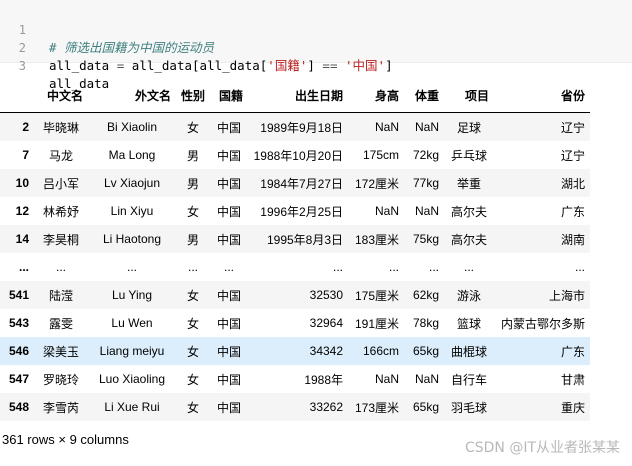 This screenshot has width=632, height=466. What do you see at coordinates (132, 407) in the screenshot?
I see `cell-foreign-name: Li Xue Rui` at bounding box center [132, 407].